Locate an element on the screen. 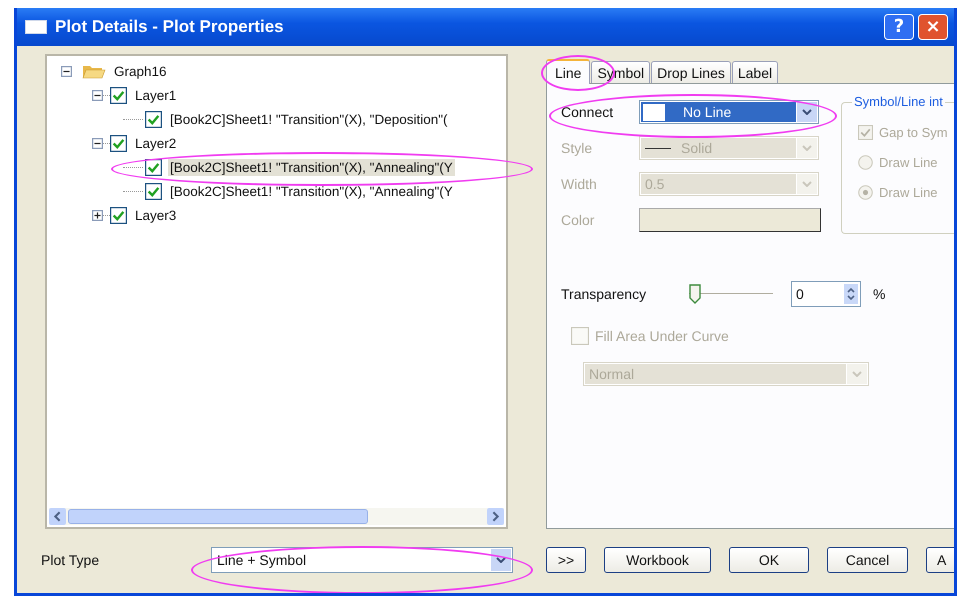  dialog-button: Cancel is located at coordinates (867, 560).